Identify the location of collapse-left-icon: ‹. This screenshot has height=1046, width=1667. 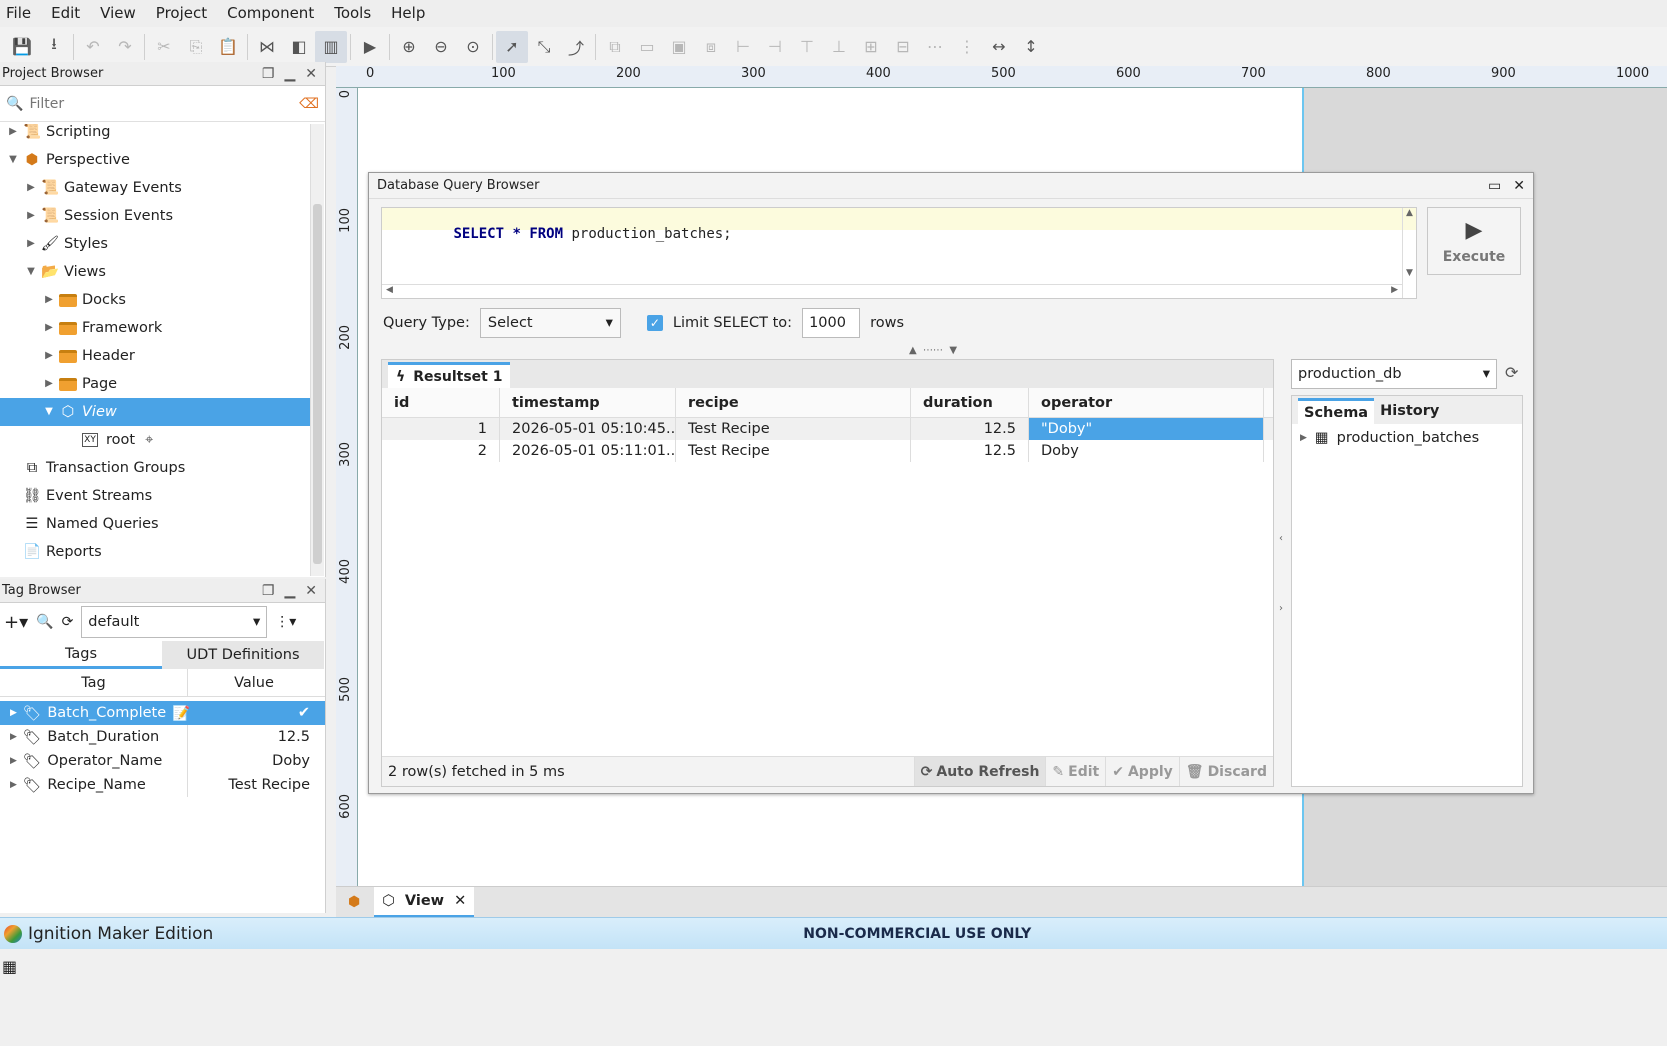
(1281, 538).